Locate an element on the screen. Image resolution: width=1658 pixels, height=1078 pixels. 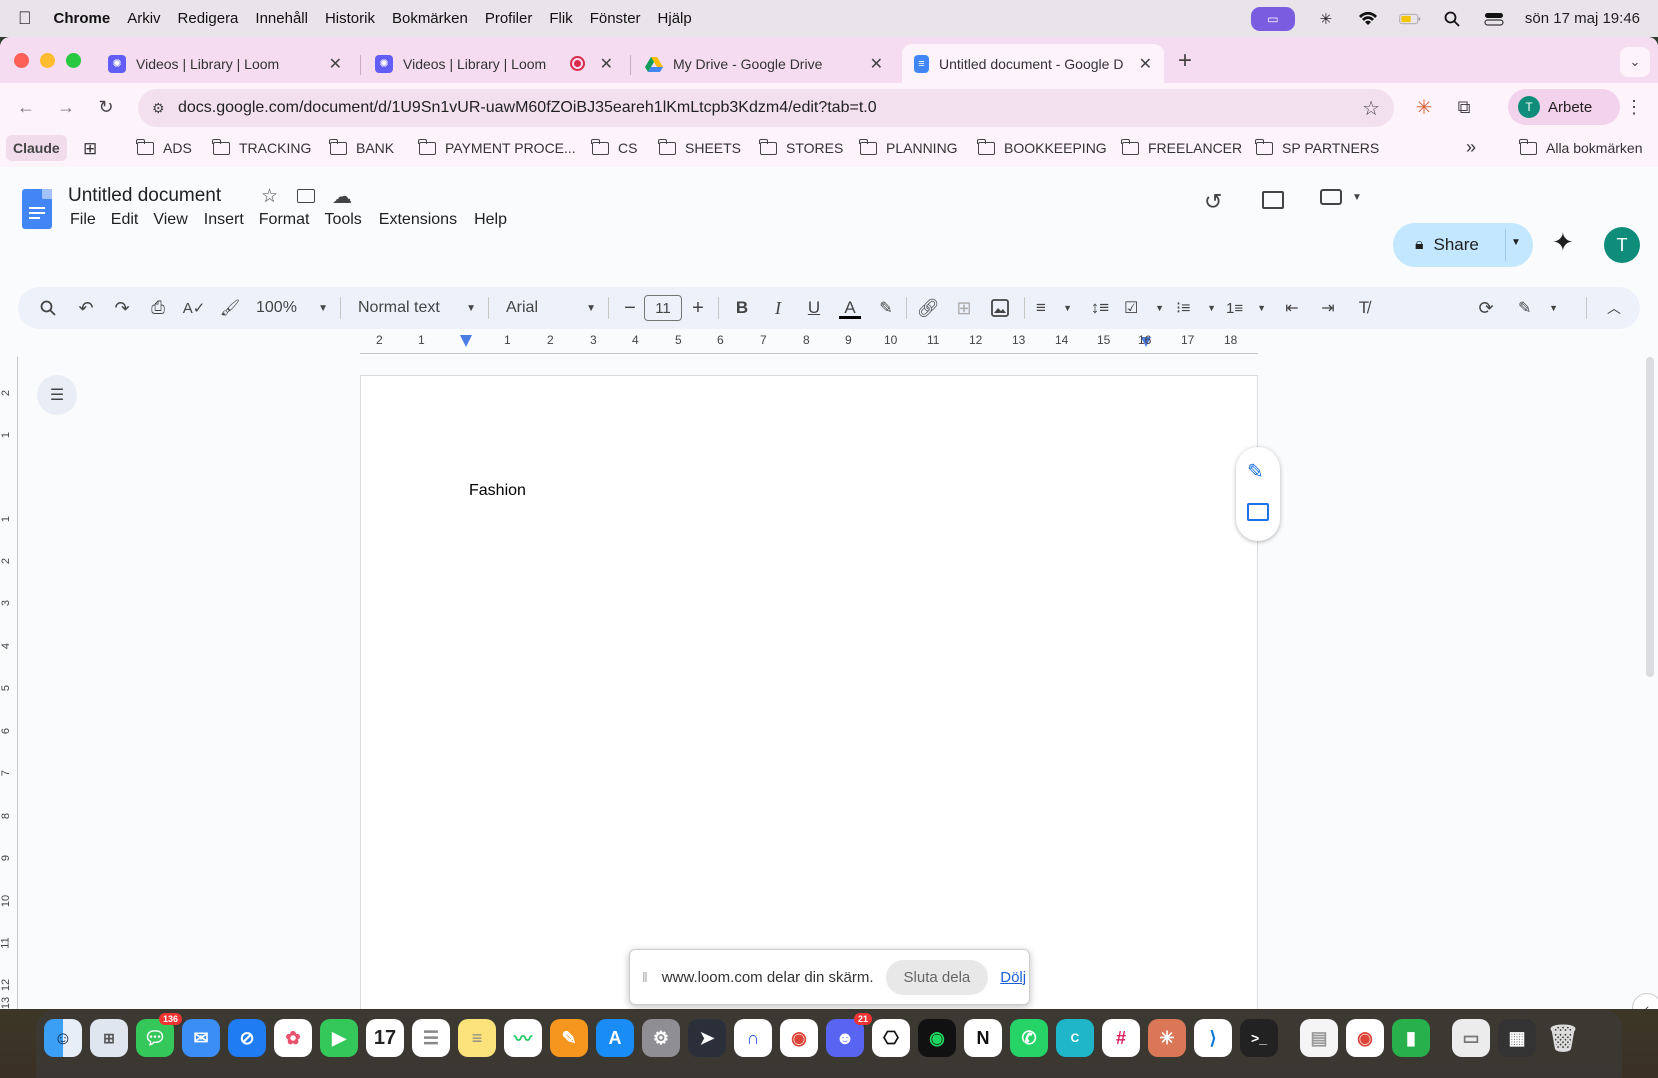
stop-sharing-button: Sluta dela is located at coordinates (937, 977).